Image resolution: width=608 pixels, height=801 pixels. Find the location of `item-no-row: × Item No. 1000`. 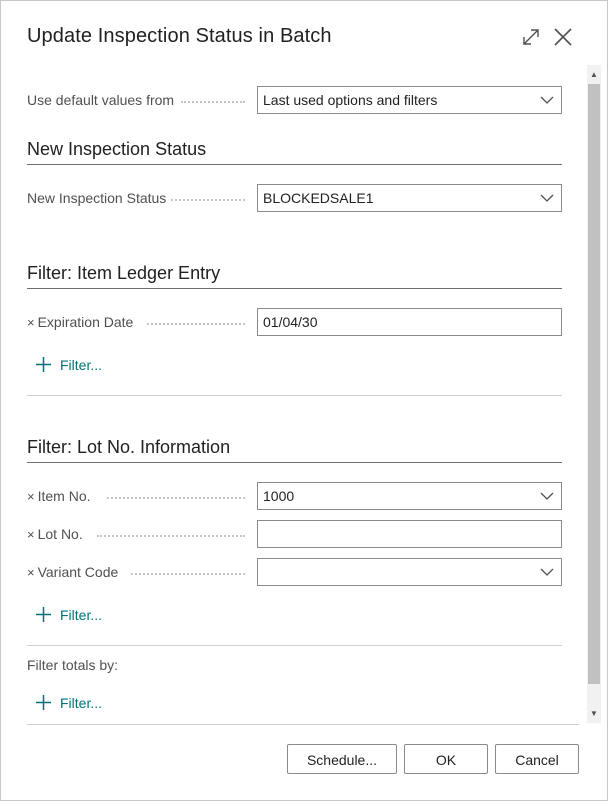

item-no-row: × Item No. 1000 is located at coordinates (294, 496).